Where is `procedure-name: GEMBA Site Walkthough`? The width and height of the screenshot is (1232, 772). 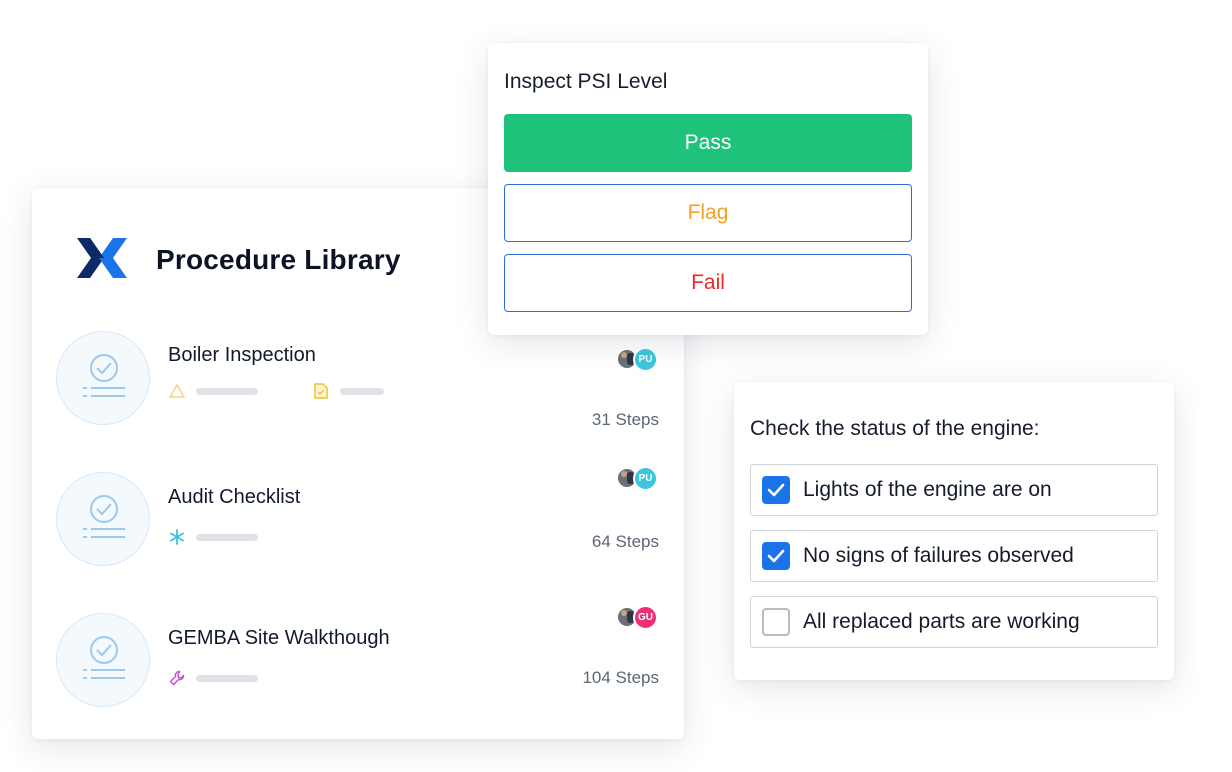 procedure-name: GEMBA Site Walkthough is located at coordinates (279, 638).